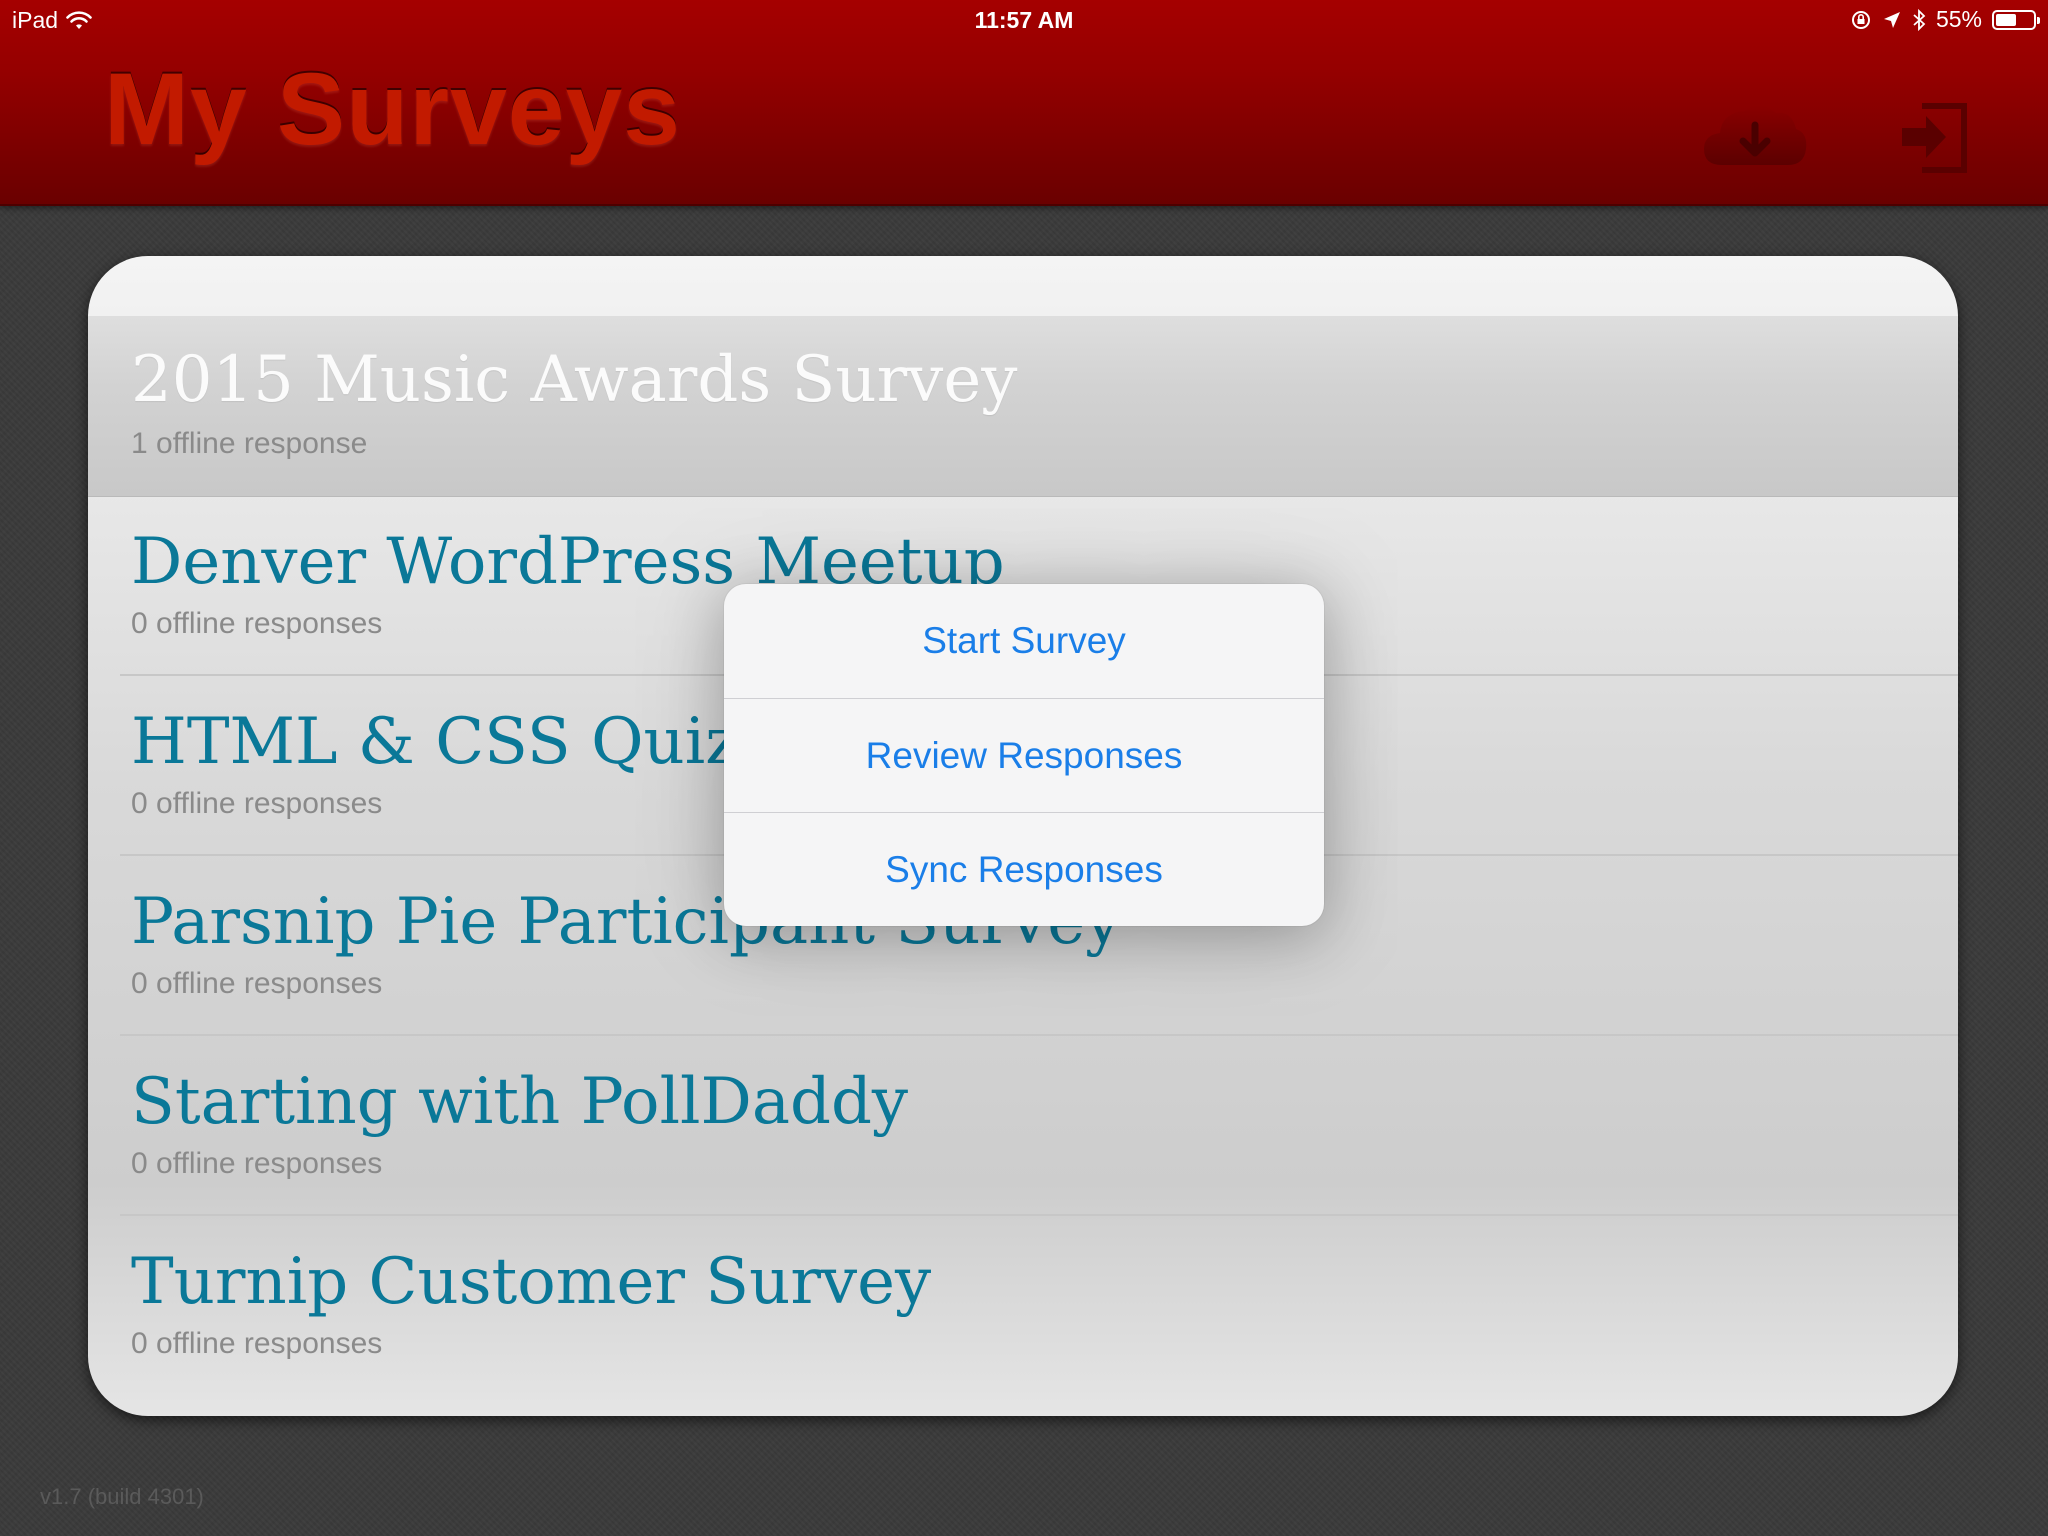 The height and width of the screenshot is (1536, 2048). I want to click on version-label: v1.7 (build 4301), so click(122, 1496).